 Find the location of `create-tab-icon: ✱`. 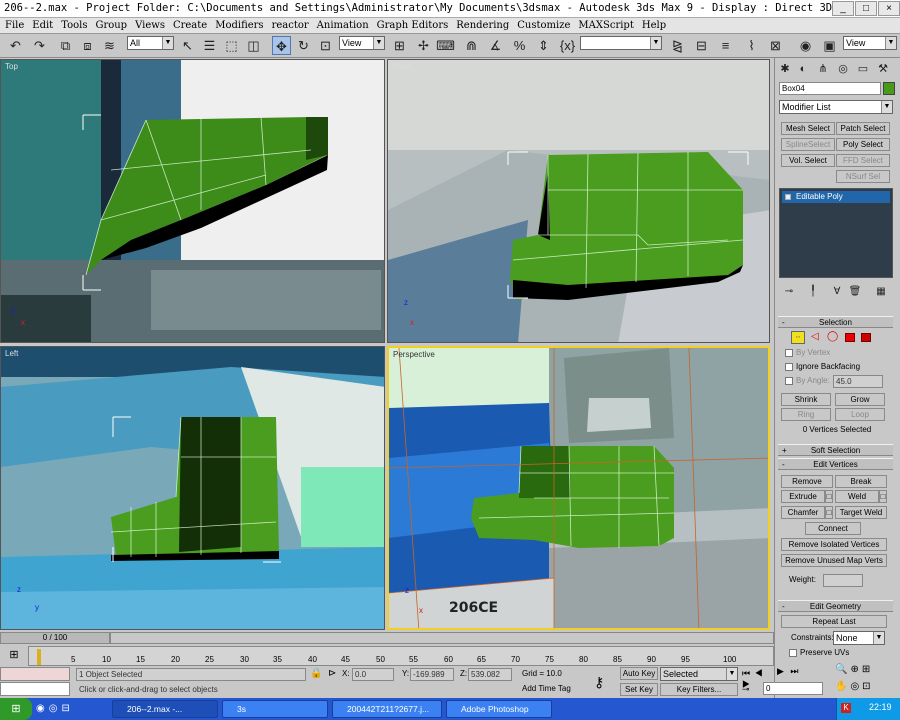

create-tab-icon: ✱ is located at coordinates (785, 68).